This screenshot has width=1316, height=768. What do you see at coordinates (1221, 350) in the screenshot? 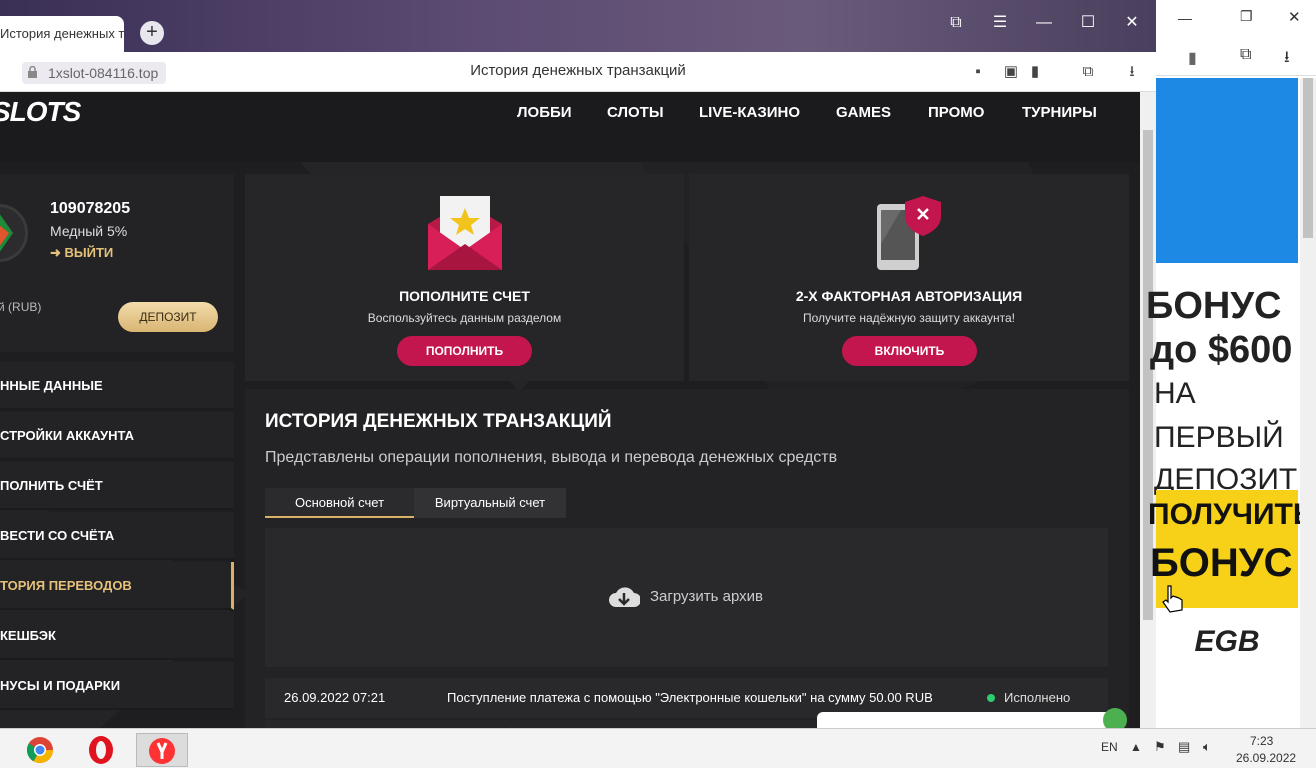
I see `ad-line: до $600` at bounding box center [1221, 350].